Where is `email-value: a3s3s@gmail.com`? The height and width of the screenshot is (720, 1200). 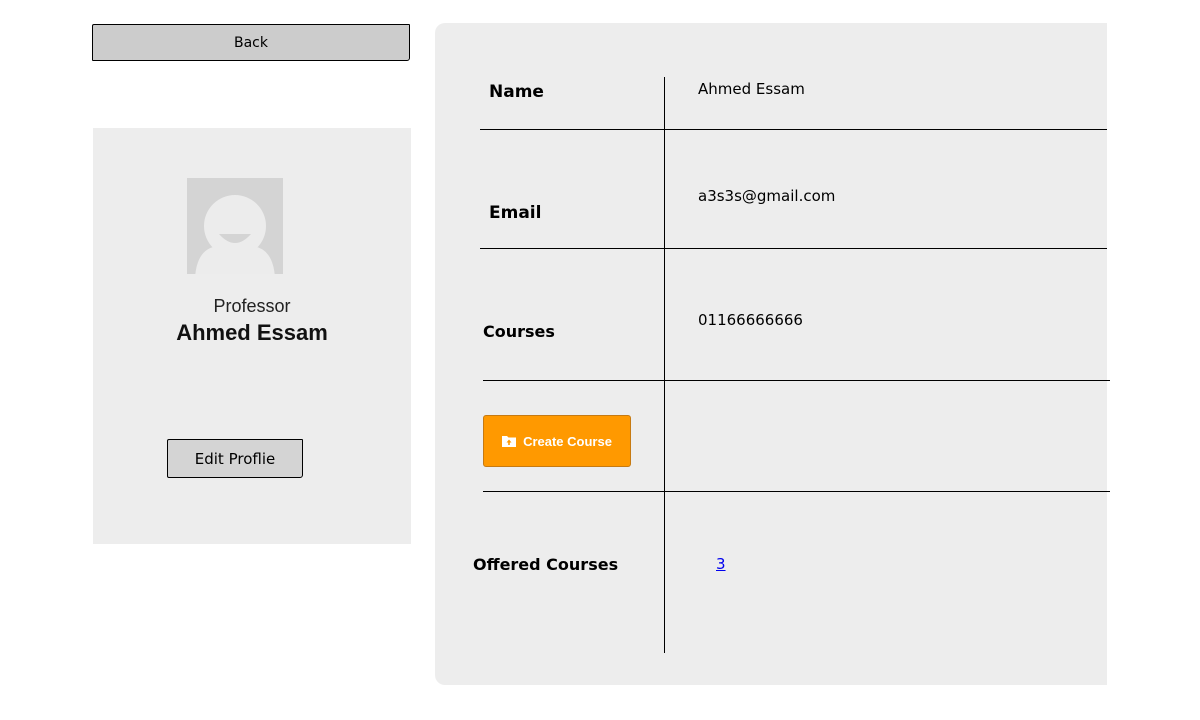 email-value: a3s3s@gmail.com is located at coordinates (767, 196).